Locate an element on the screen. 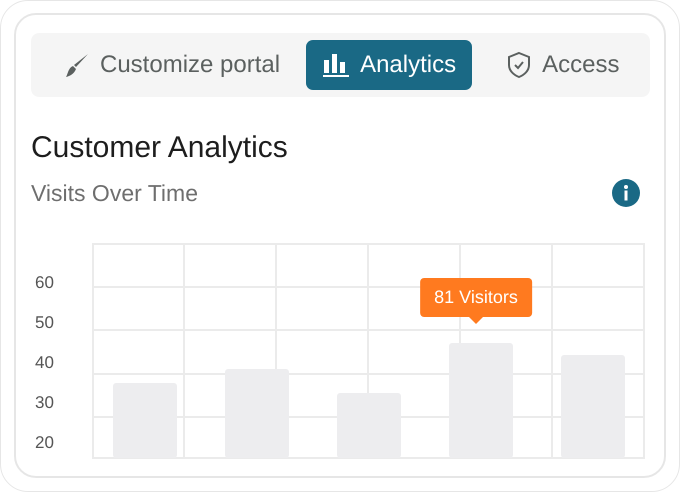 This screenshot has width=680, height=492. y-axis-label: 30 is located at coordinates (44, 403).